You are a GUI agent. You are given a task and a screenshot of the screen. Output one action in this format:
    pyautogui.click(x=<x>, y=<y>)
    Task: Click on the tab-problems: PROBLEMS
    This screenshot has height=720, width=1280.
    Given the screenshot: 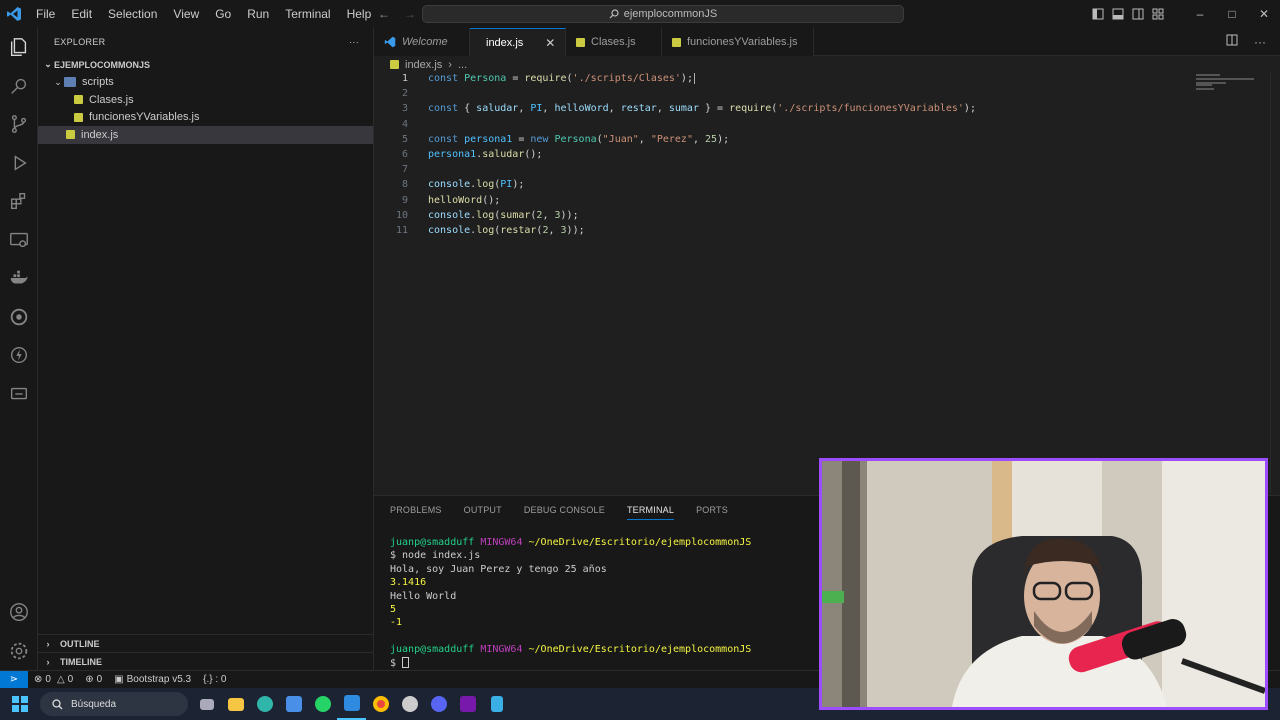 What is the action you would take?
    pyautogui.click(x=416, y=510)
    